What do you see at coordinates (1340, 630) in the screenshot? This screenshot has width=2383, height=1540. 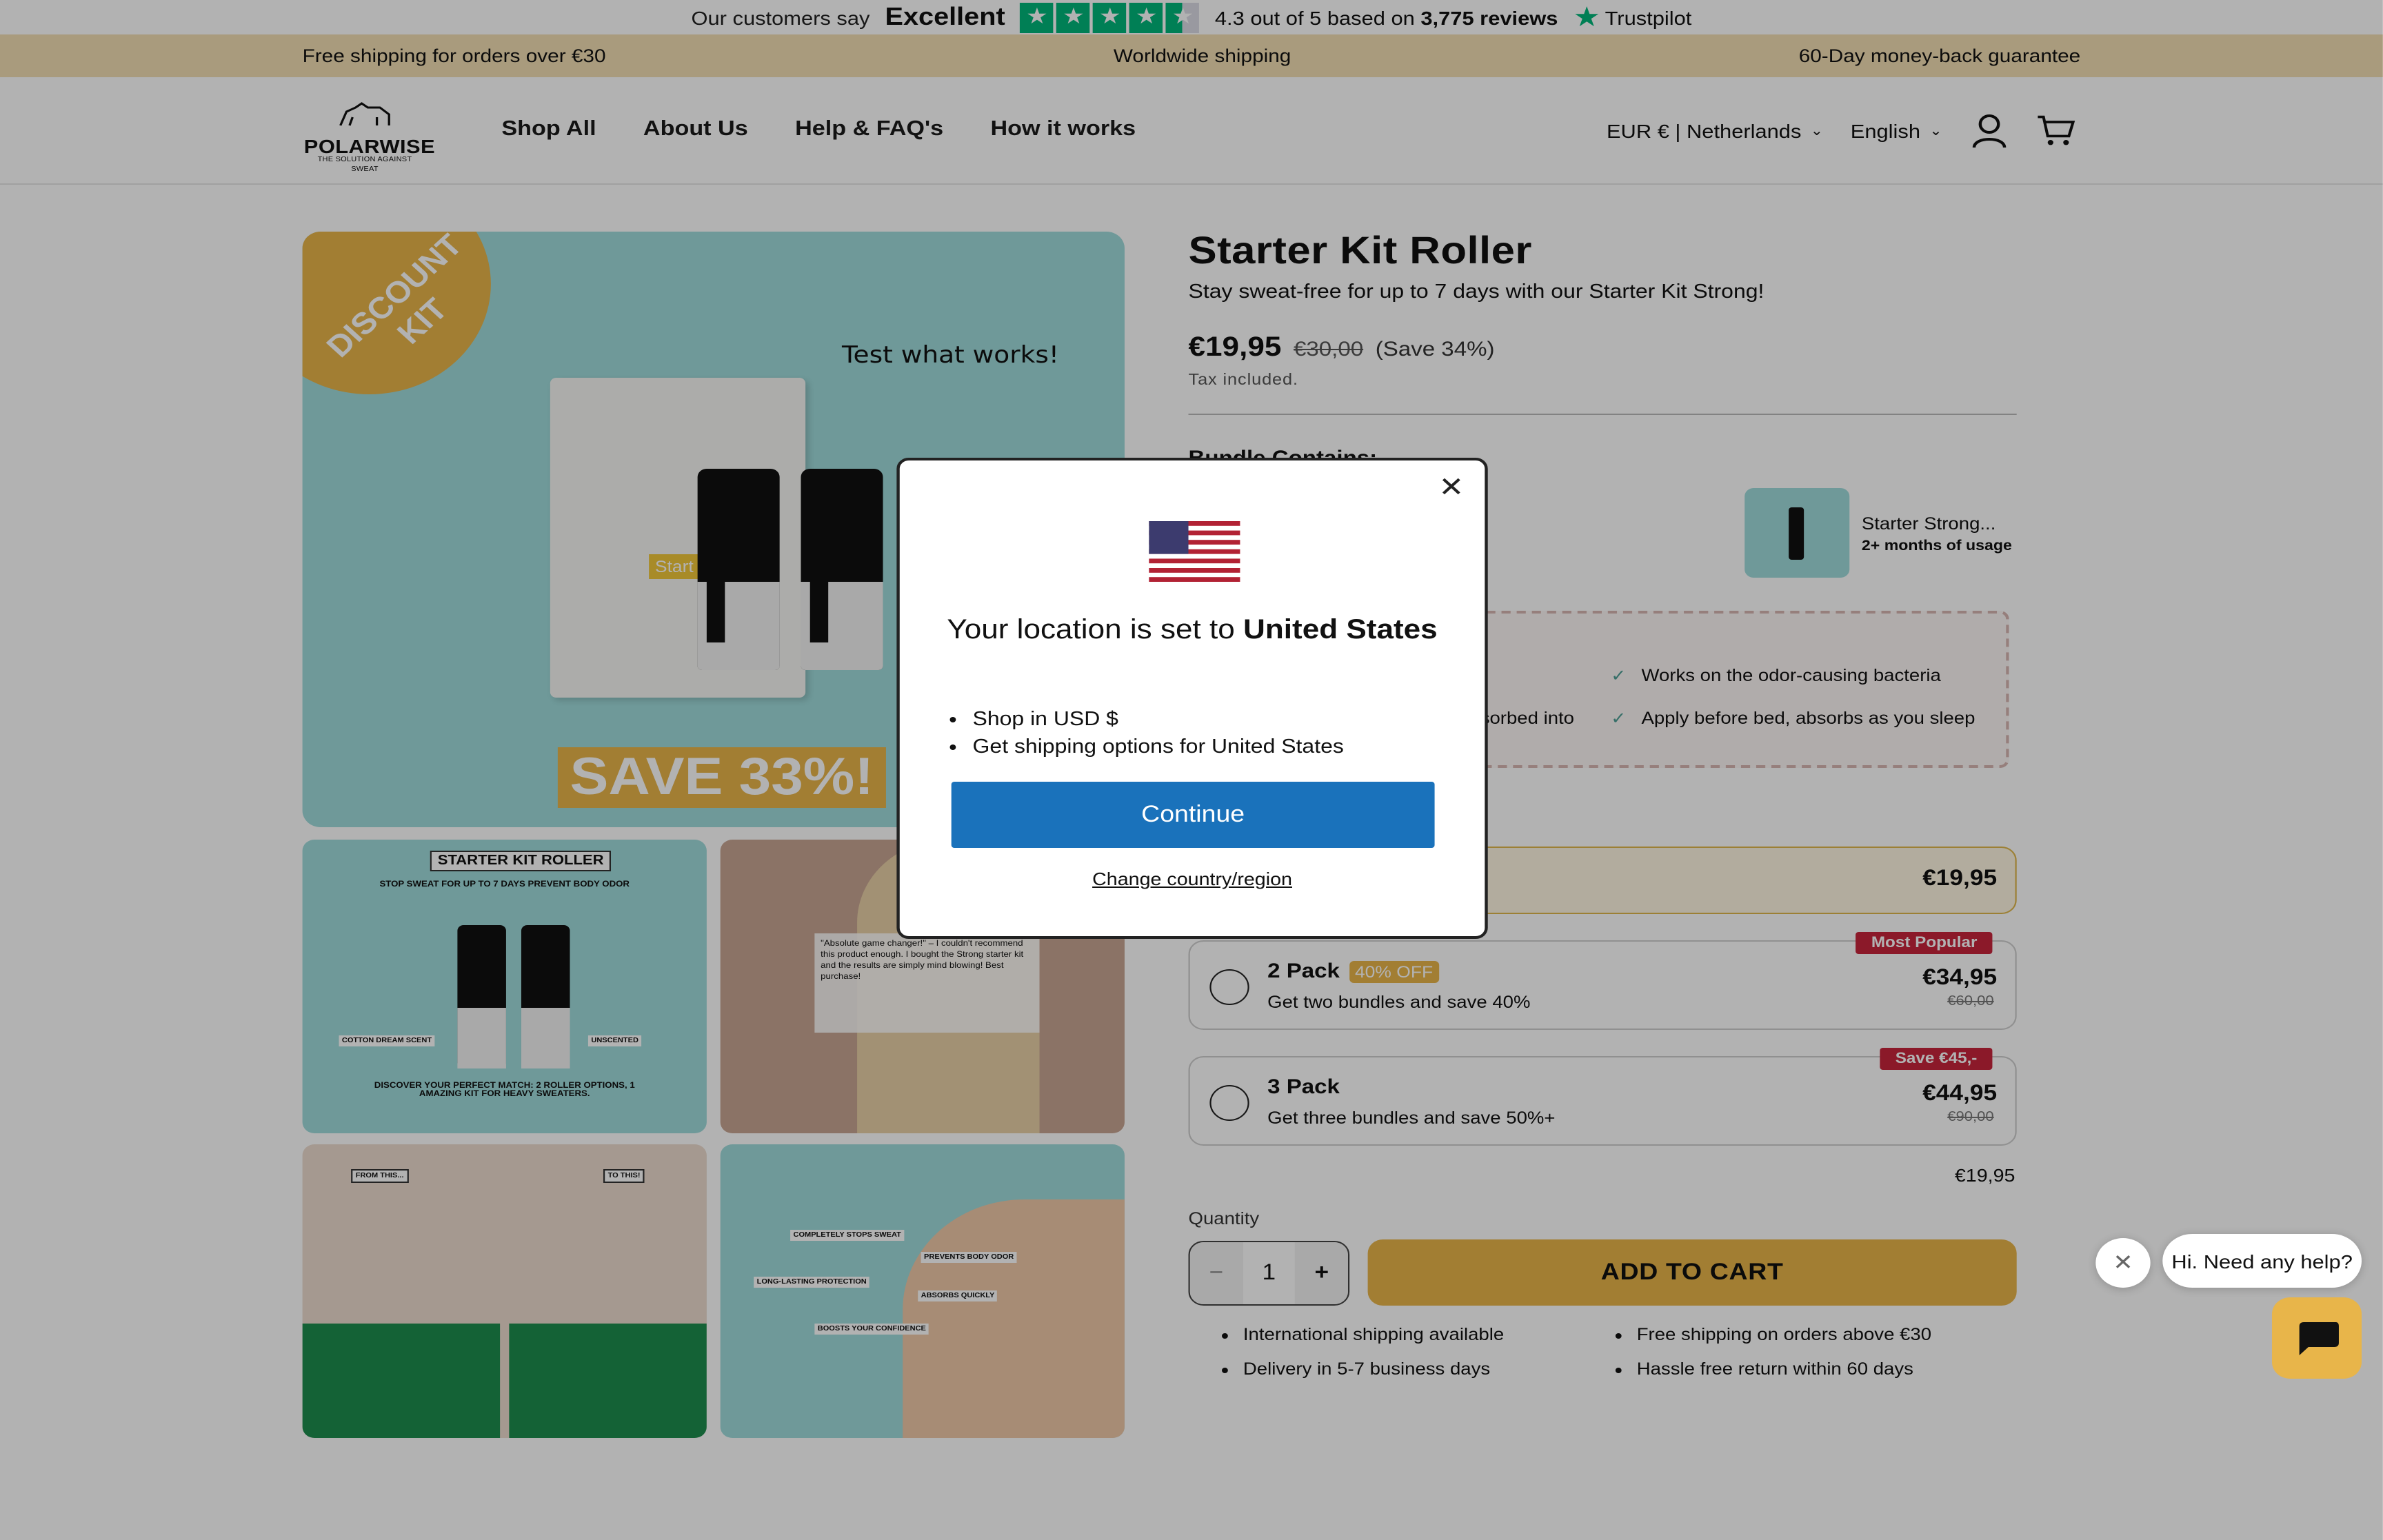 I see `modal-title-country: United States` at bounding box center [1340, 630].